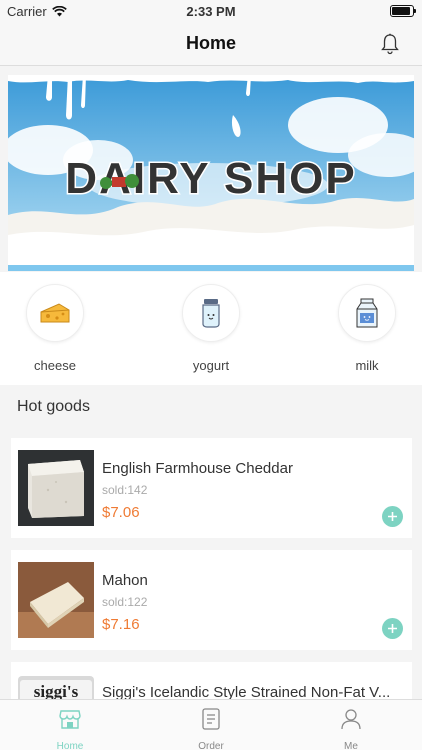 This screenshot has width=422, height=750. I want to click on tab-home: Home, so click(70, 729).